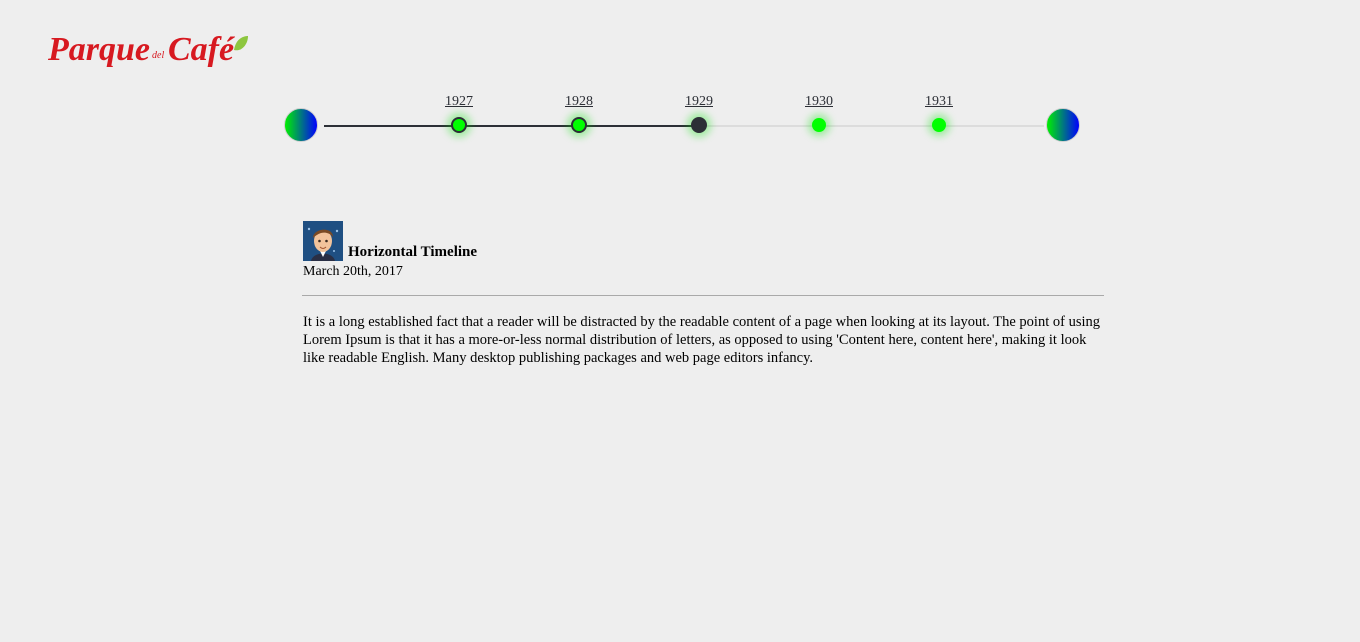 Image resolution: width=1360 pixels, height=642 pixels. I want to click on timeline-event-label: 1930, so click(819, 103).